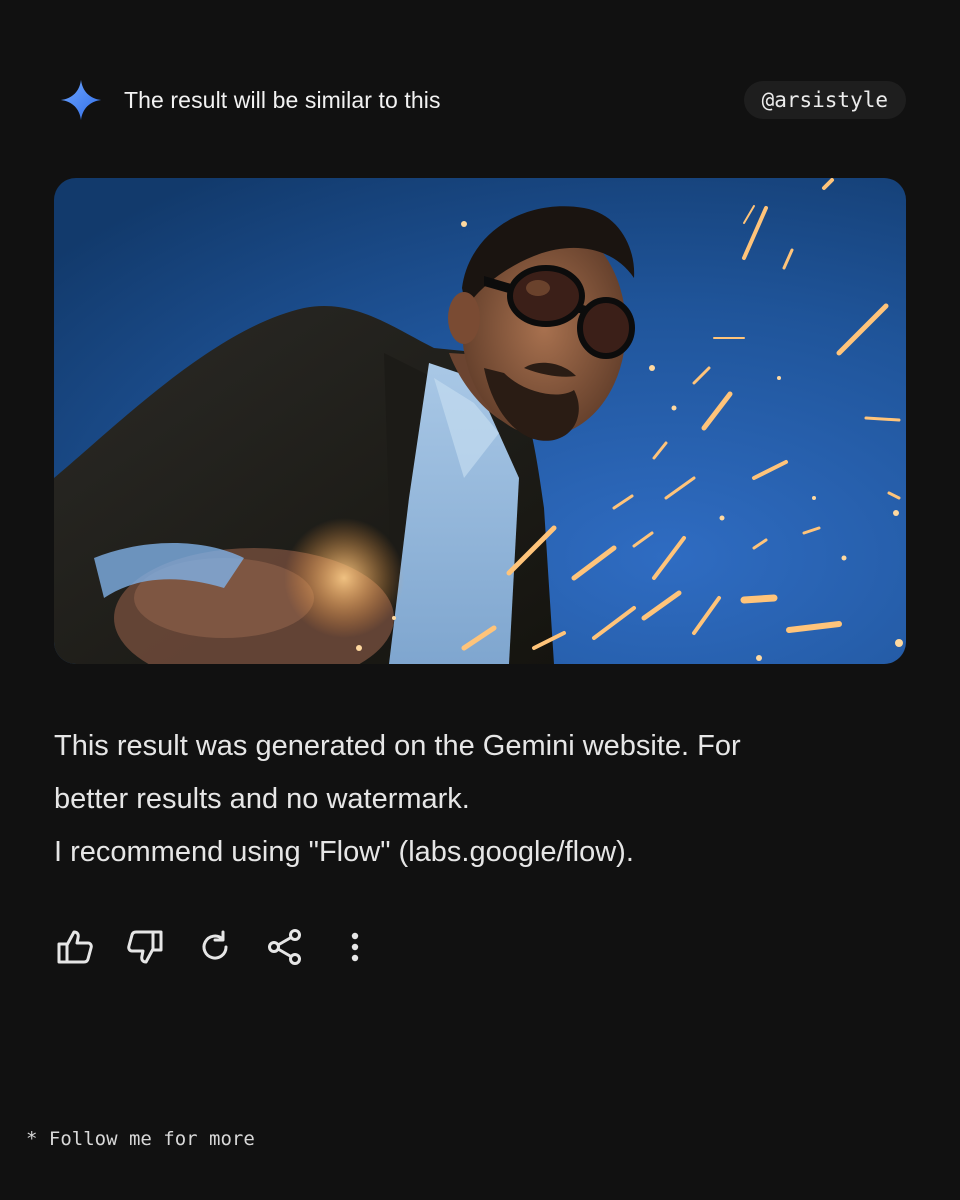 The width and height of the screenshot is (960, 1200). I want to click on more-vertical-icon, so click(355, 947).